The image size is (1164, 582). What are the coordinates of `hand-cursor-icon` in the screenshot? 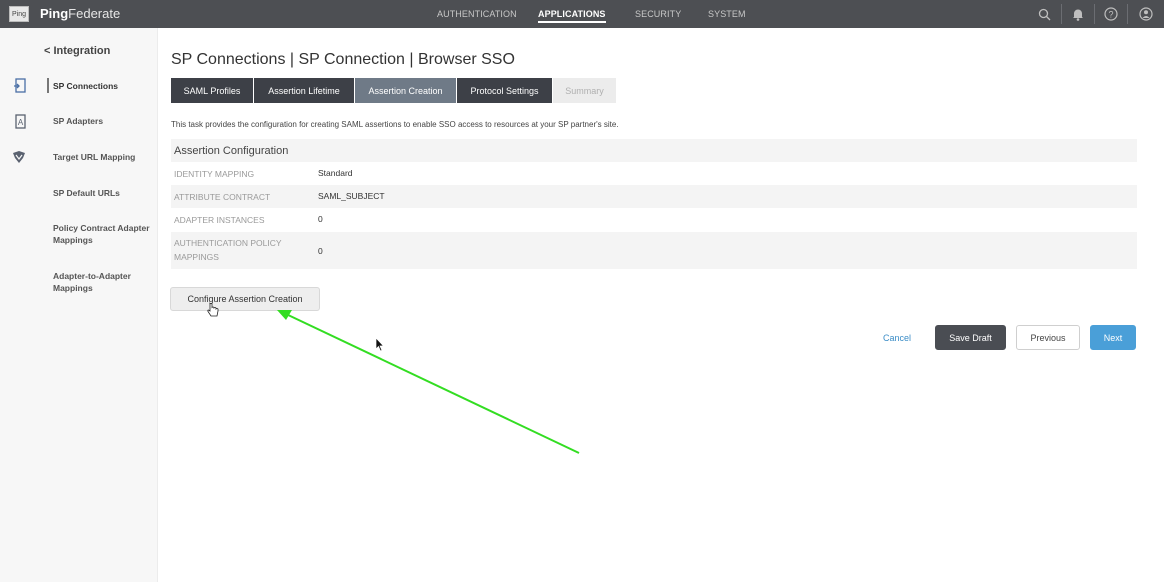 It's located at (213, 312).